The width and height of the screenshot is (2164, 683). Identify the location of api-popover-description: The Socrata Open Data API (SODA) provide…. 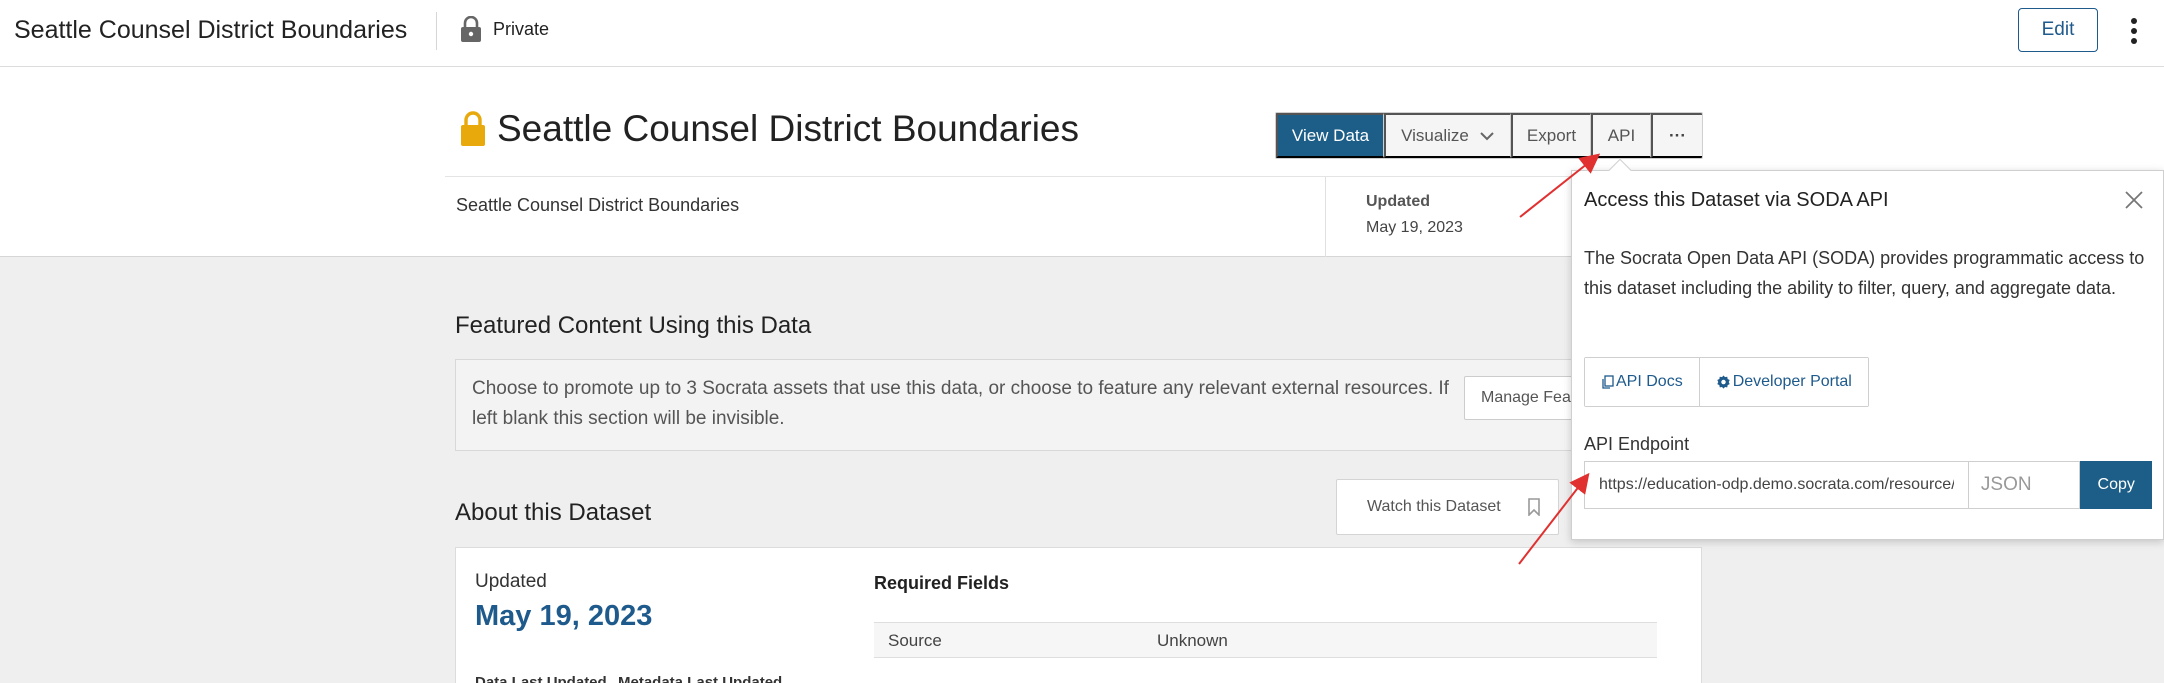
(1864, 273).